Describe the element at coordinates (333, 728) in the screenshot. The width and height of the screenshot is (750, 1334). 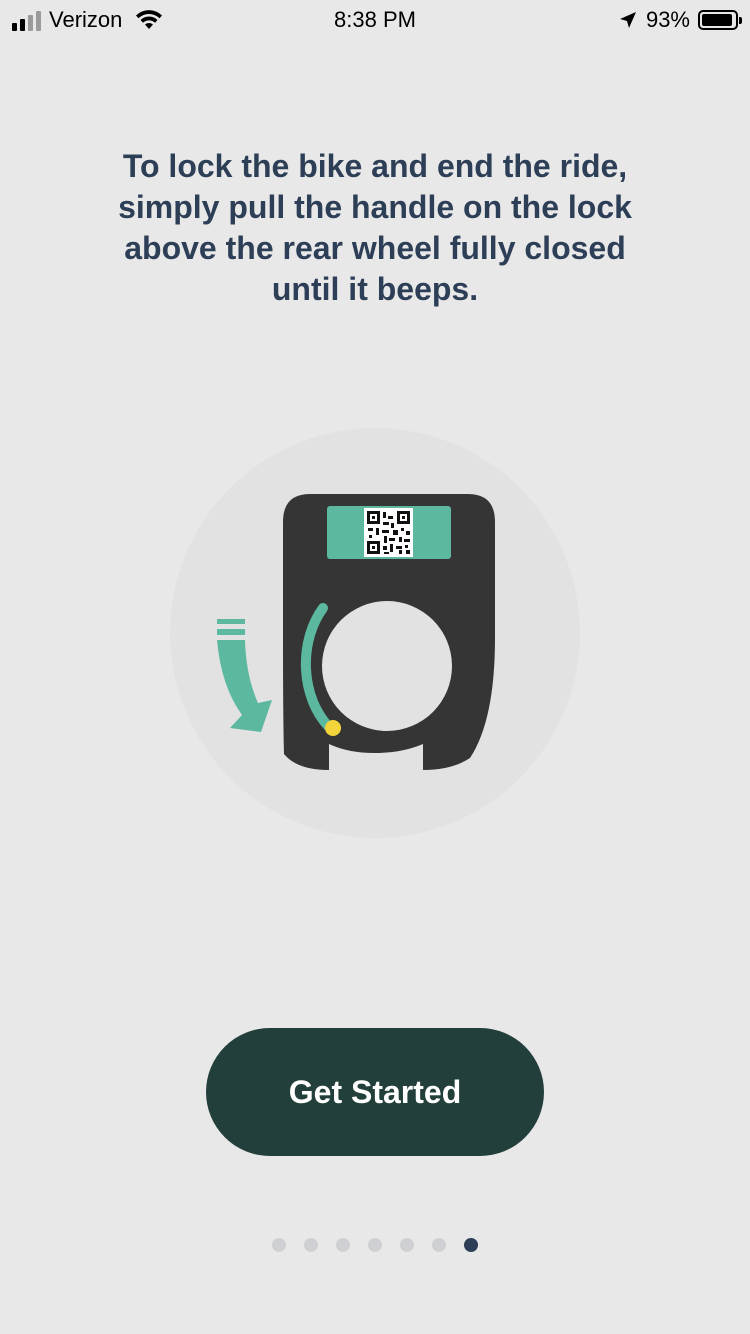
I see `indicator-dot` at that location.